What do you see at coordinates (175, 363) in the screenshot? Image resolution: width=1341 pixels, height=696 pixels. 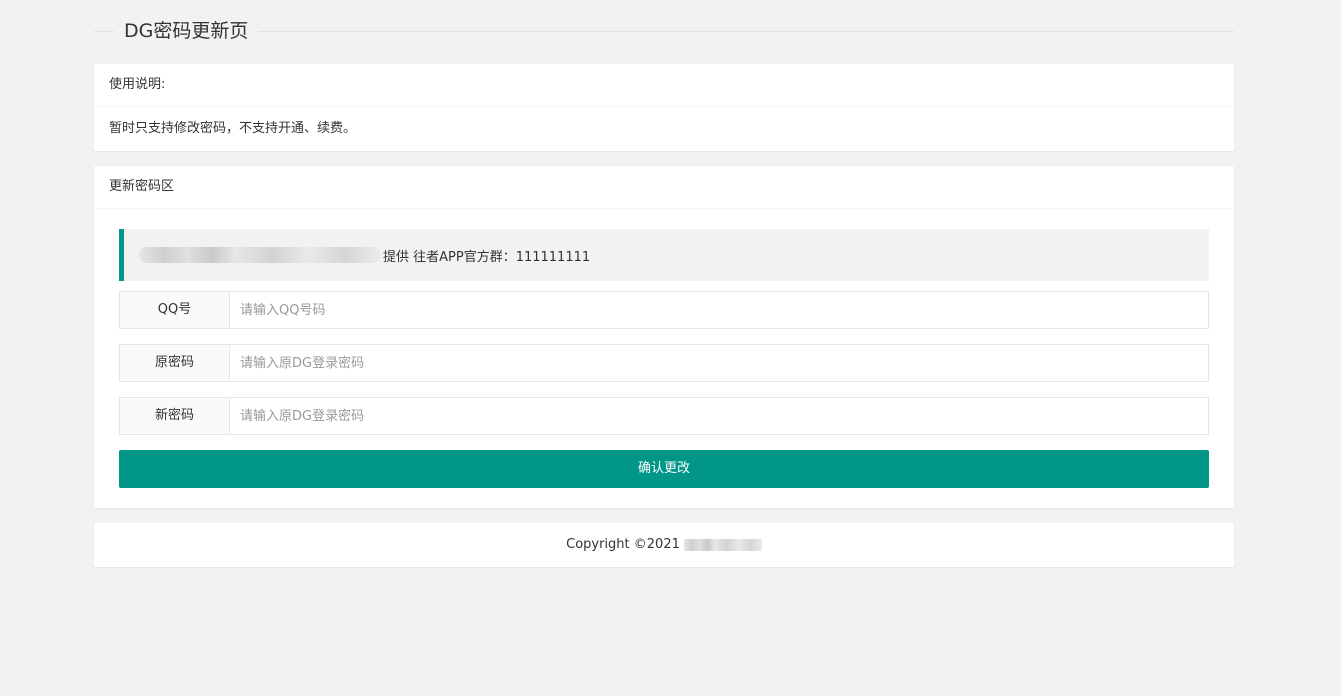 I see `old-password-label: 原密码` at bounding box center [175, 363].